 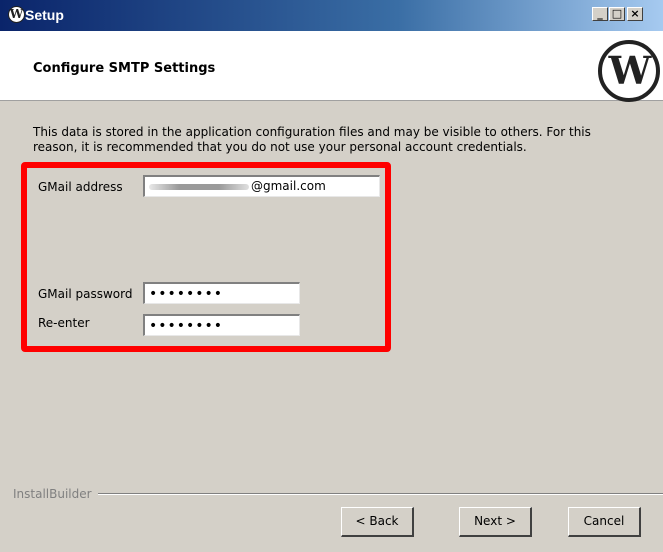 I want to click on cancel-button: Cancel, so click(x=604, y=522).